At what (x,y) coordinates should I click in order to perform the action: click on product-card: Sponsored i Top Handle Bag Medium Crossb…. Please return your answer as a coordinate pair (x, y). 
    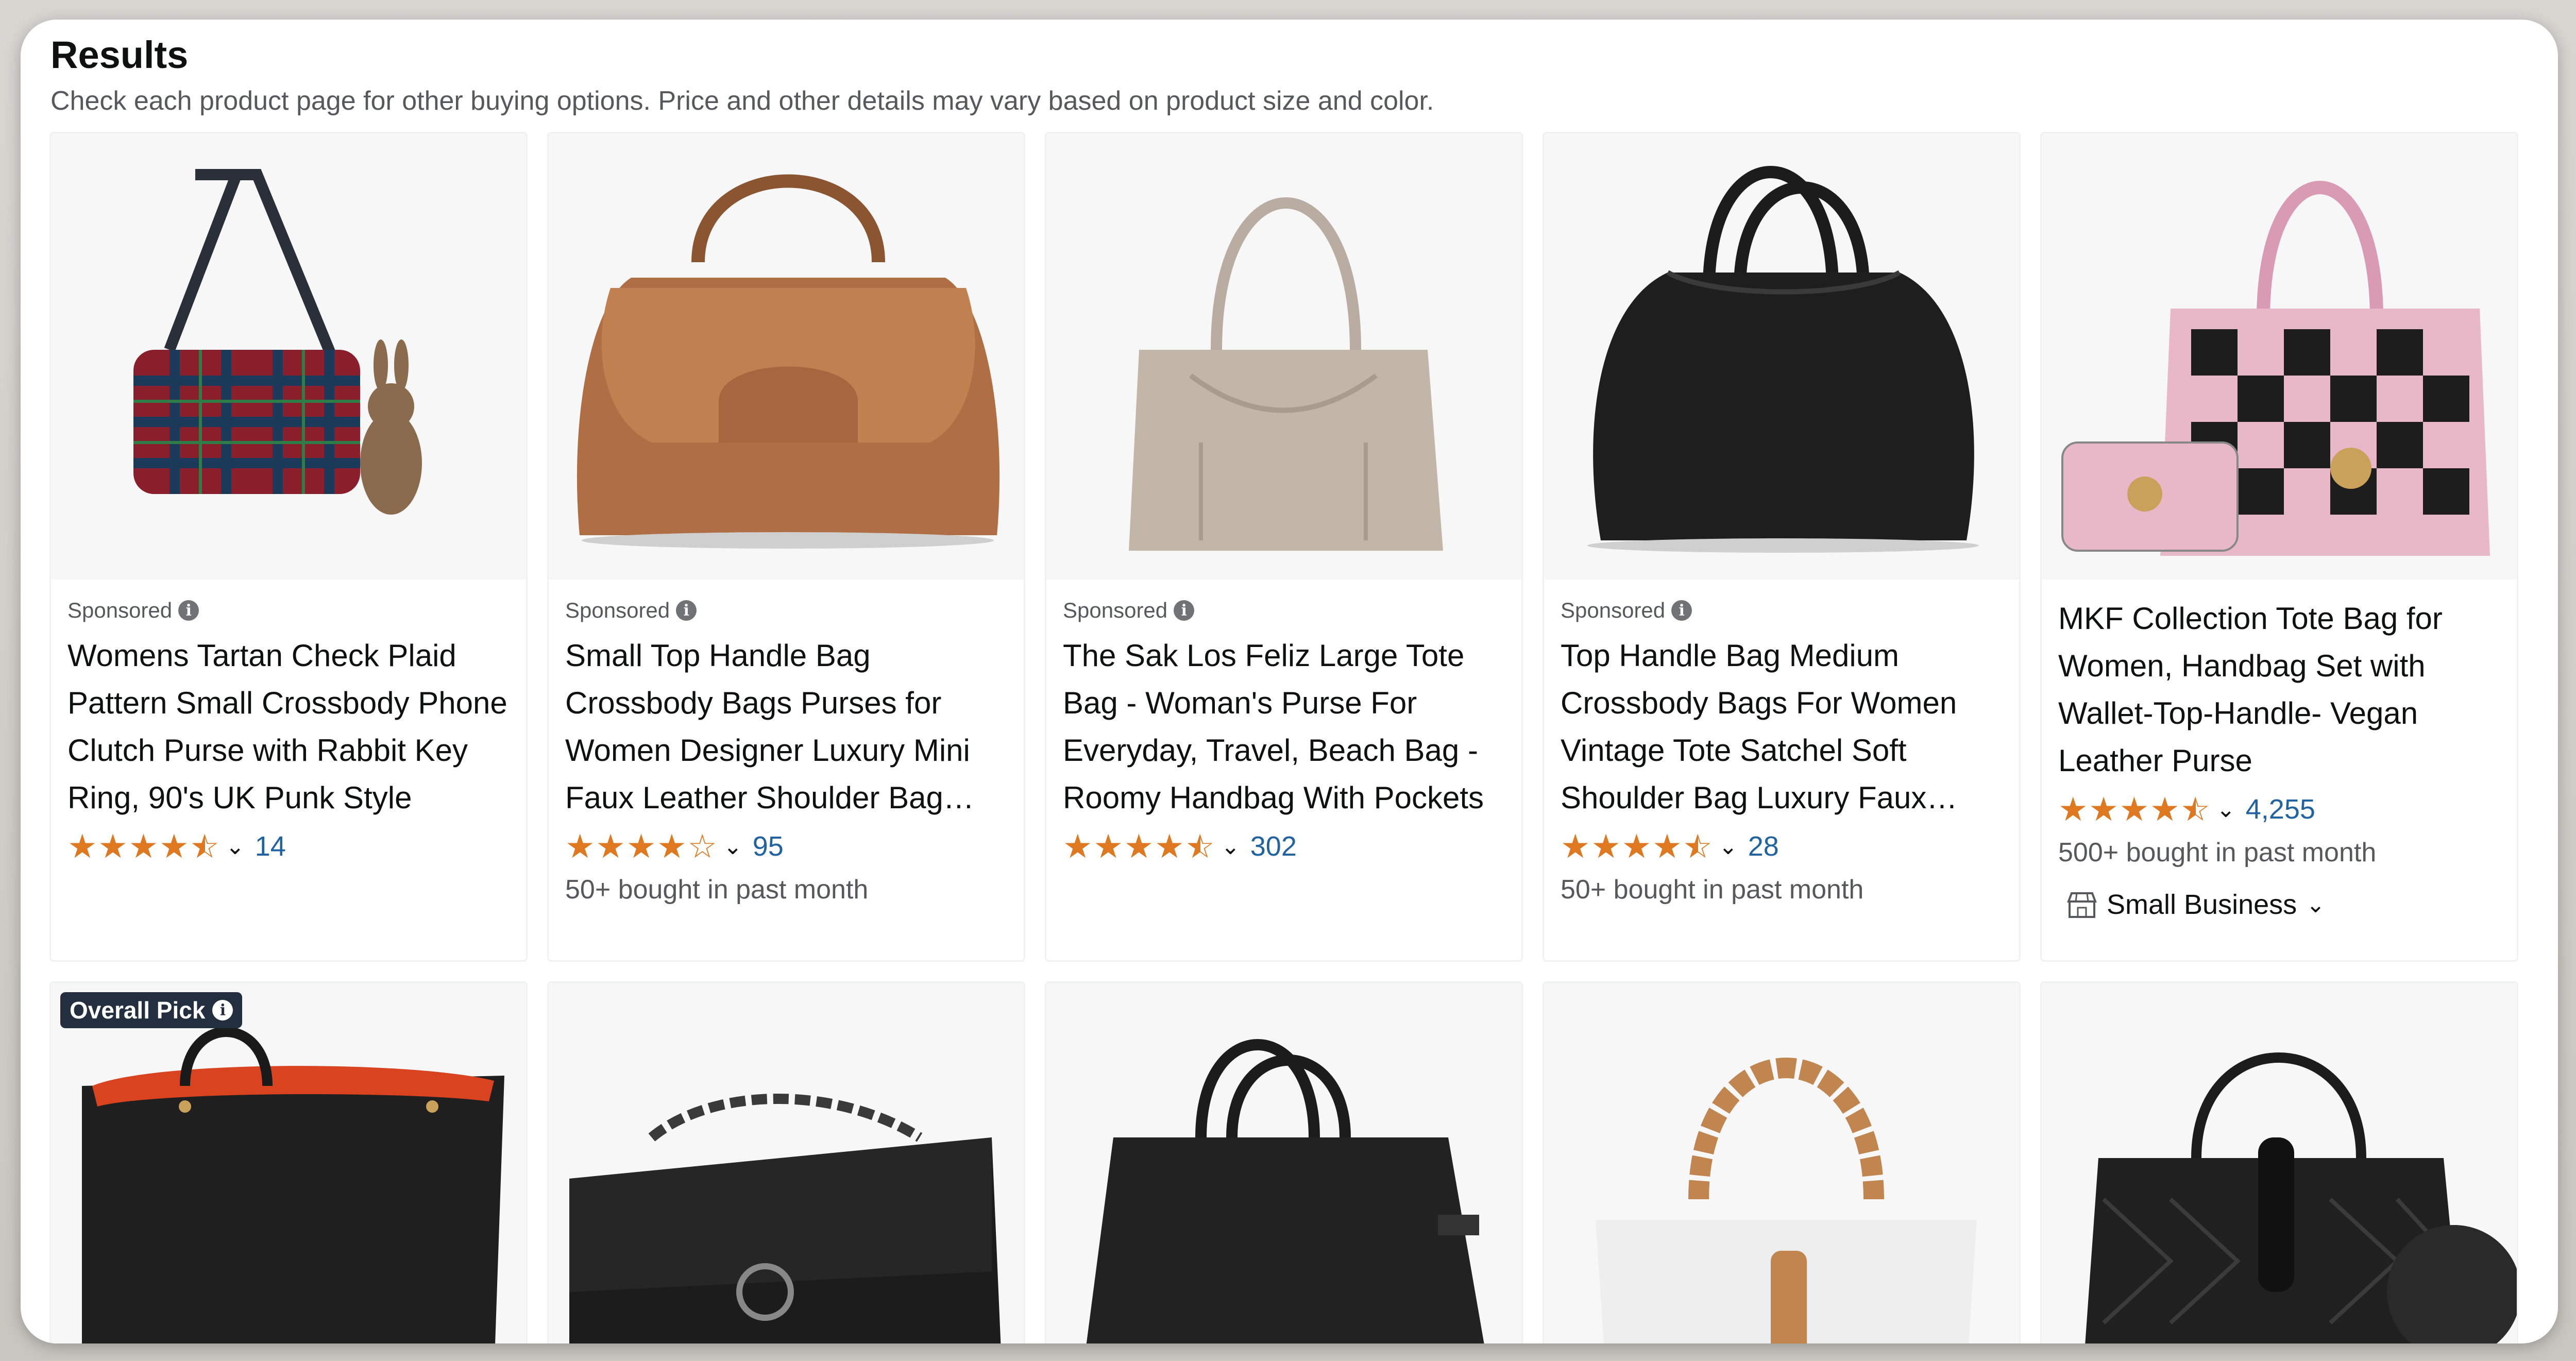
    Looking at the image, I should click on (1782, 547).